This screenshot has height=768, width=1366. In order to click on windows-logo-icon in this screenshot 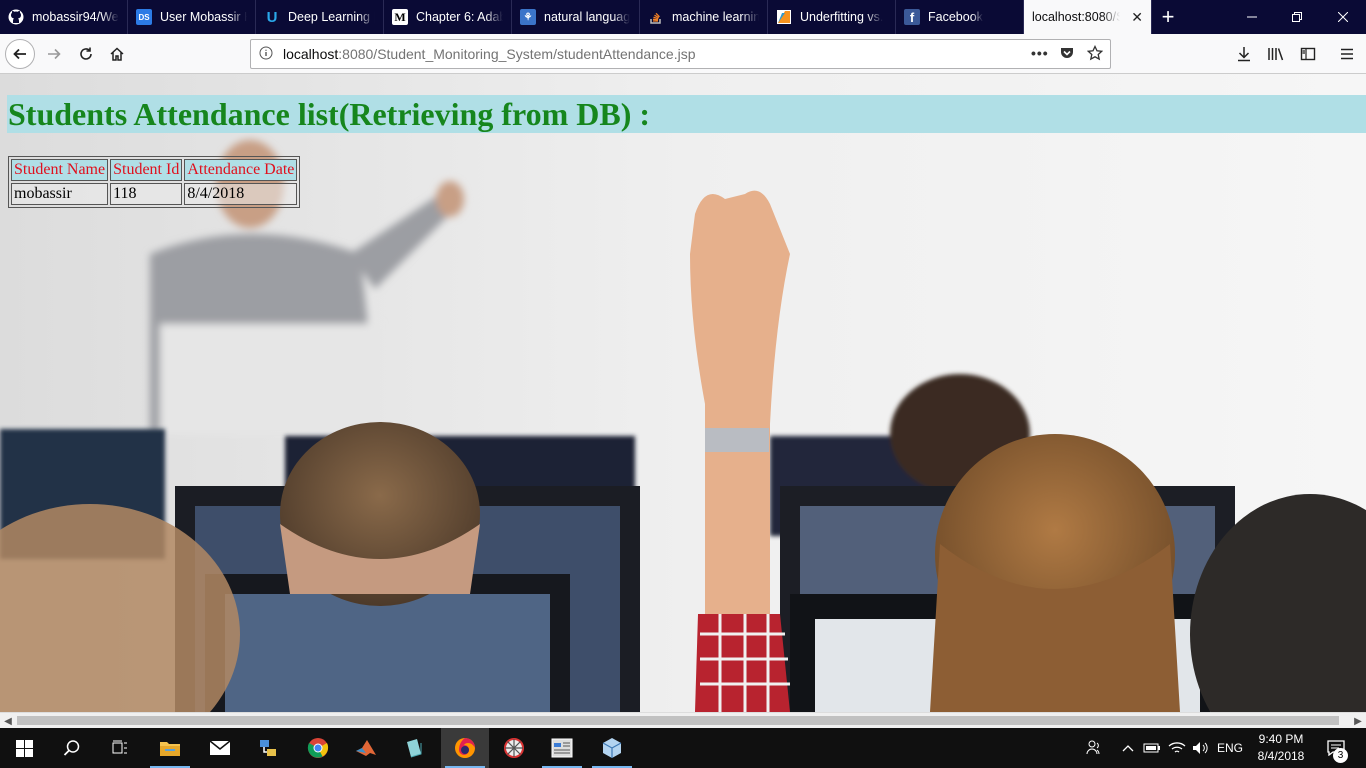, I will do `click(24, 748)`.